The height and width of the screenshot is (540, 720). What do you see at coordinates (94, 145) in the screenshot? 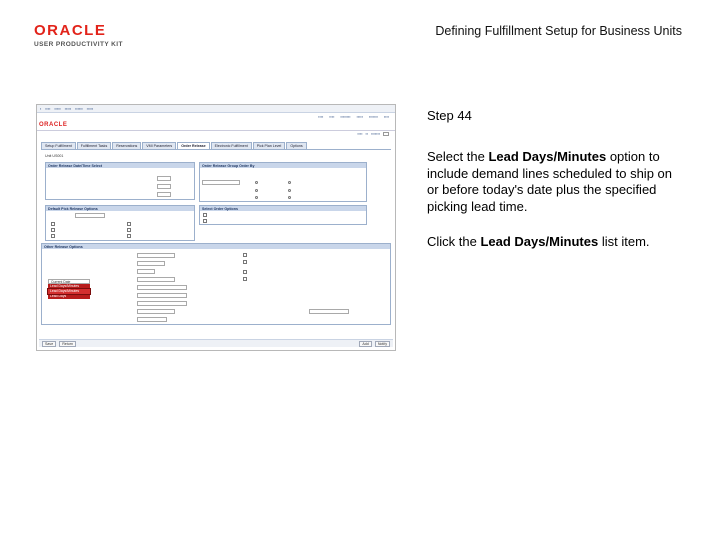
I see `tab-fulfillment-tasks: Fulfillment Tasks` at bounding box center [94, 145].